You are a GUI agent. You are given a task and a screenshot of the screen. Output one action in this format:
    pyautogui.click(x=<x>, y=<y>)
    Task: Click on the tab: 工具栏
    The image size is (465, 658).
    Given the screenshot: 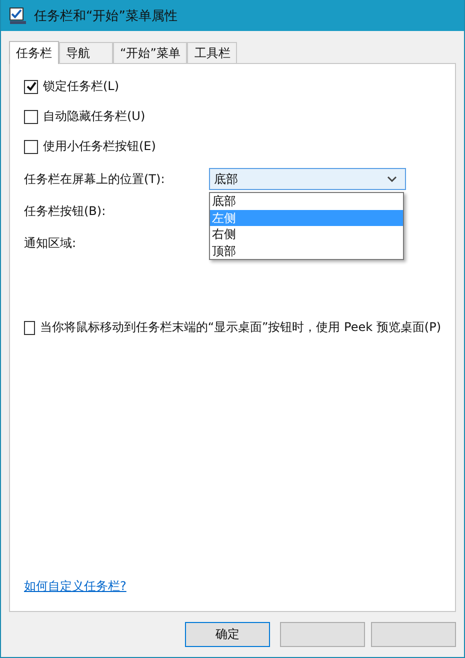 What is the action you would take?
    pyautogui.click(x=212, y=52)
    